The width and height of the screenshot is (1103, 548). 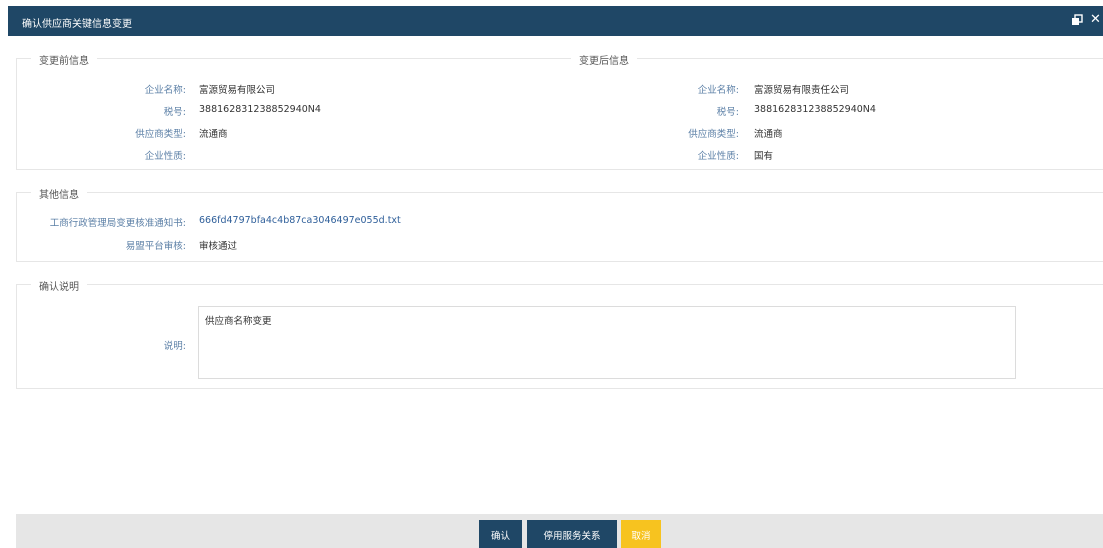 What do you see at coordinates (607, 342) in the screenshot?
I see `note-textarea: 供应商名称变更` at bounding box center [607, 342].